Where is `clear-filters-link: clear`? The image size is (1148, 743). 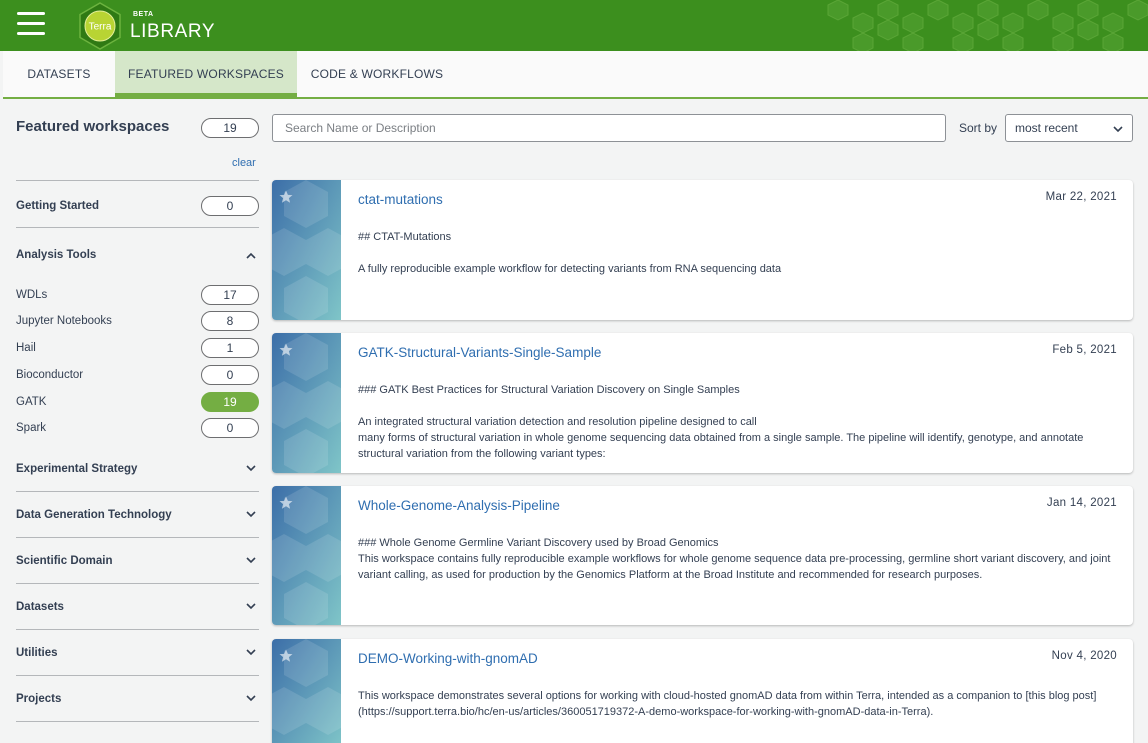 clear-filters-link: clear is located at coordinates (244, 163).